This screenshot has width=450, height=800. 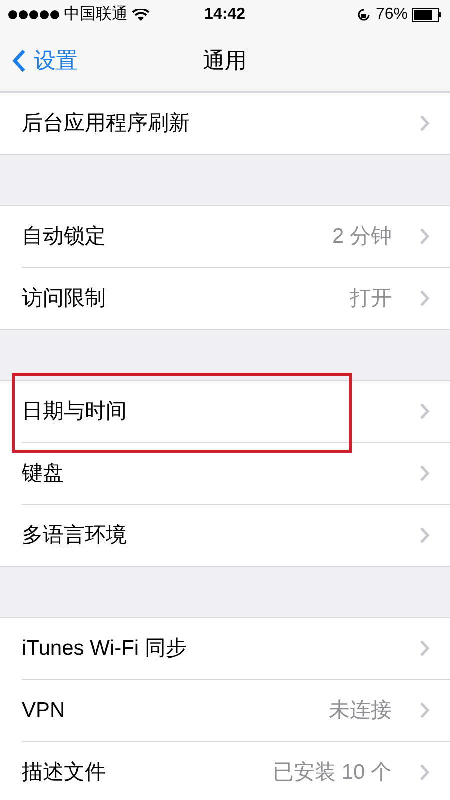 What do you see at coordinates (75, 535) in the screenshot?
I see `row-label: 多语言环境` at bounding box center [75, 535].